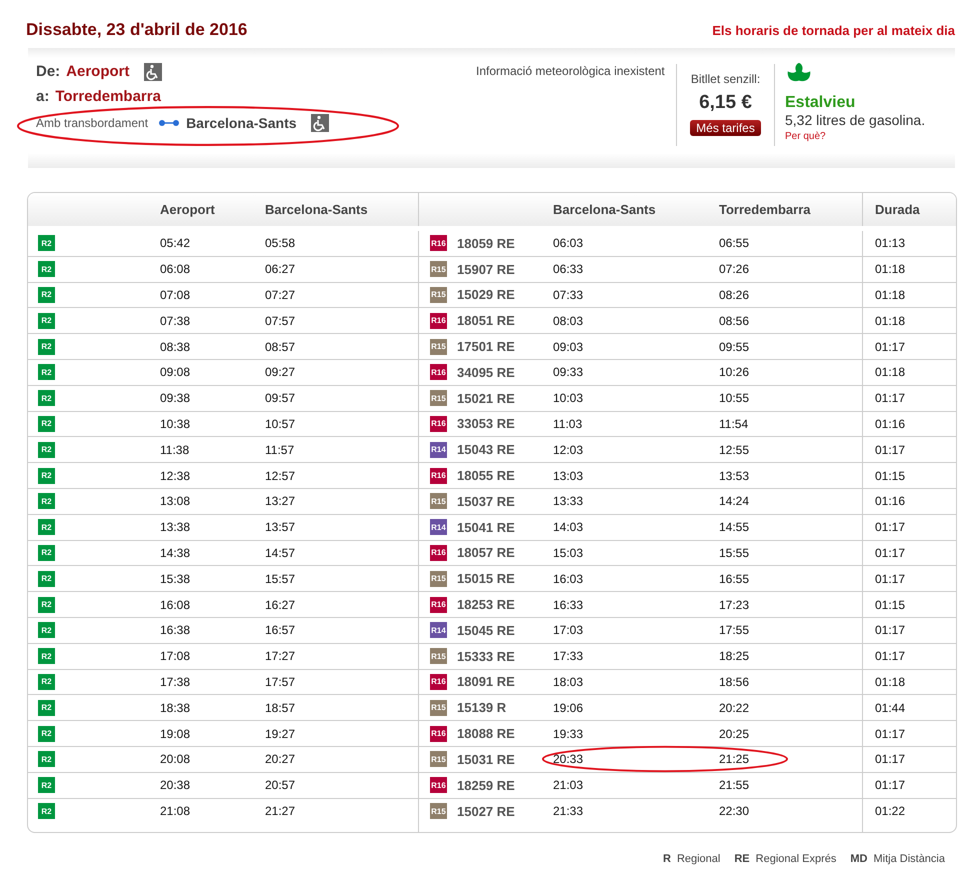 The height and width of the screenshot is (889, 965). Describe the element at coordinates (342, 733) in the screenshot. I see `table-cell: 19:27` at that location.